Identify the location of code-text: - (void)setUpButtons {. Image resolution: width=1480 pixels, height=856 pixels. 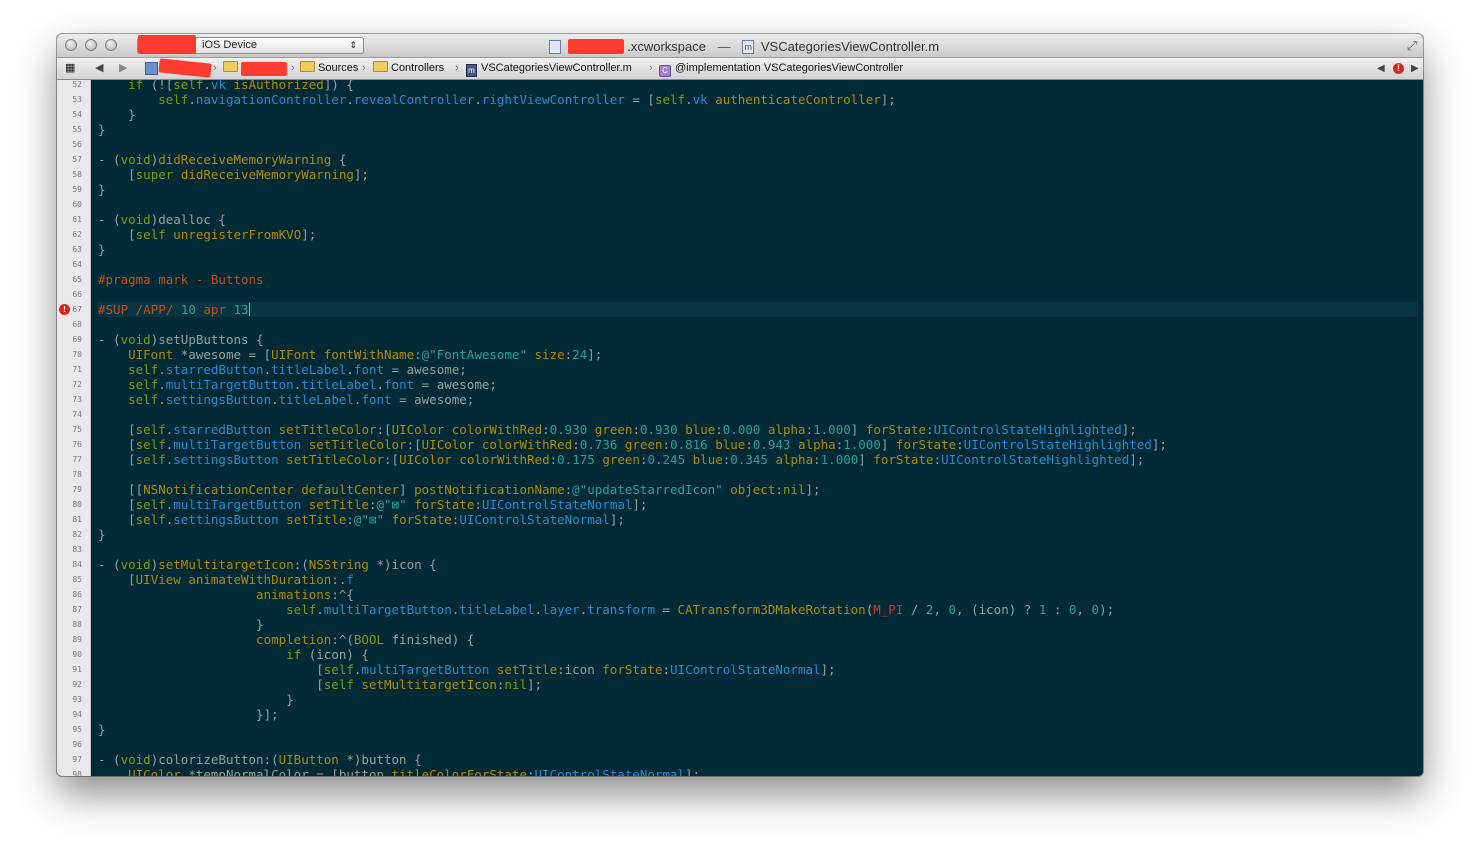
(181, 339).